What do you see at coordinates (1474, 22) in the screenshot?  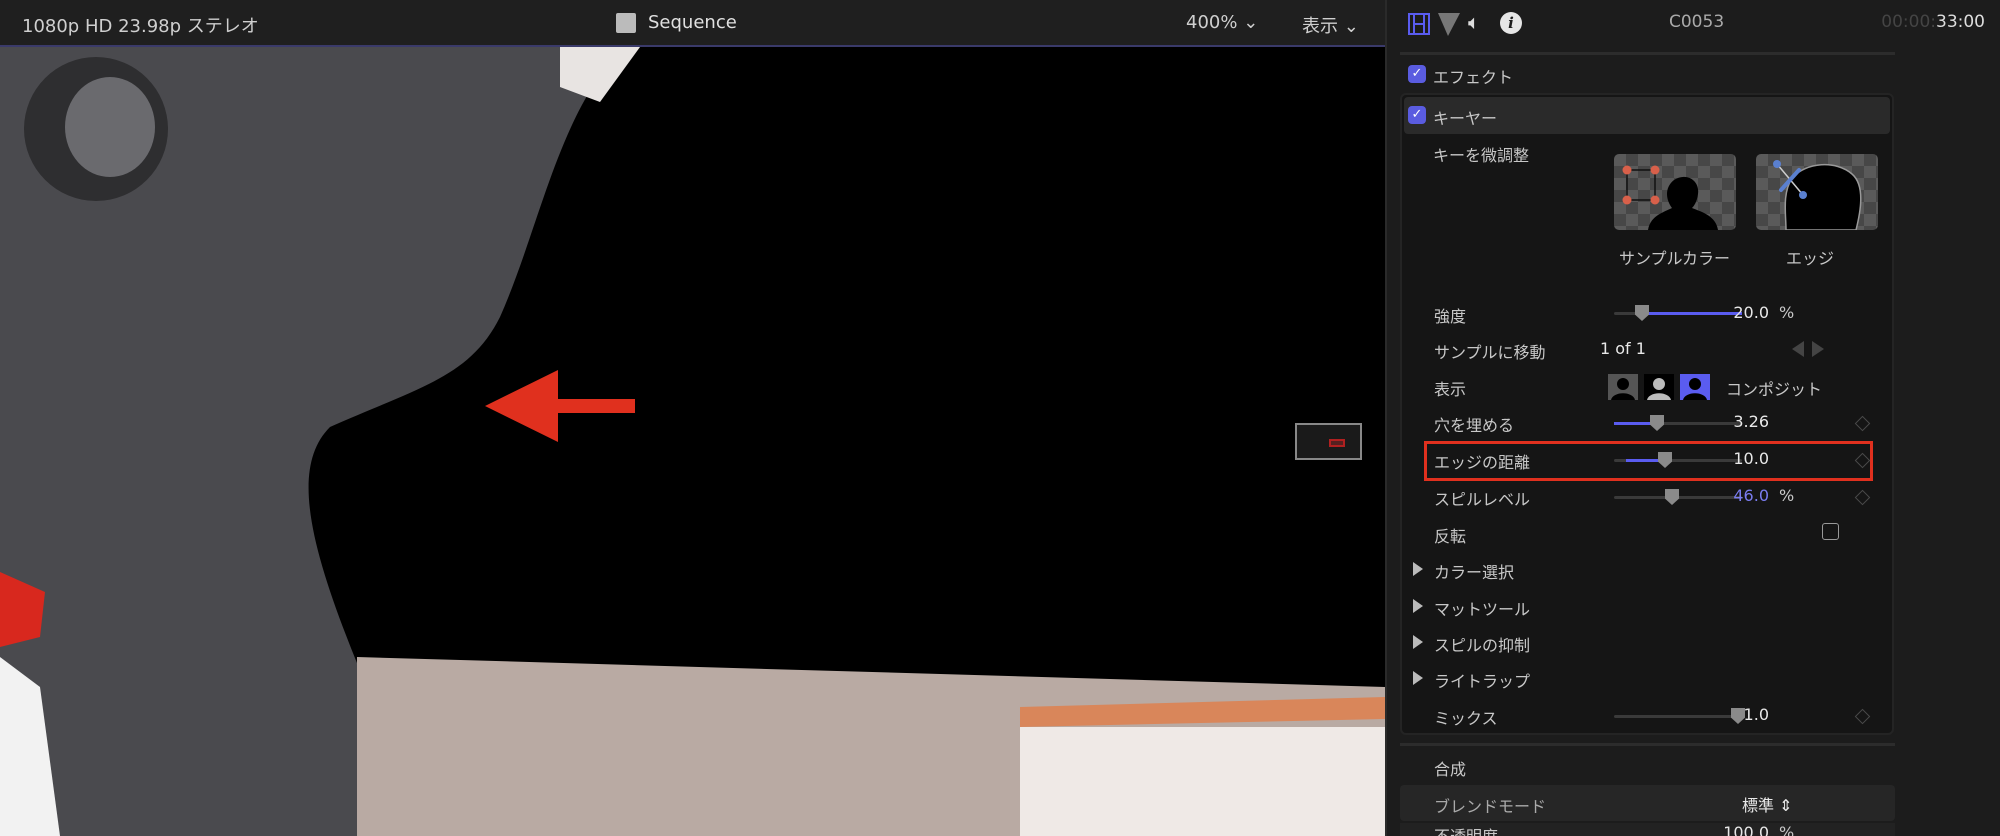 I see `audio-inspector-icon: 🔈︎` at bounding box center [1474, 22].